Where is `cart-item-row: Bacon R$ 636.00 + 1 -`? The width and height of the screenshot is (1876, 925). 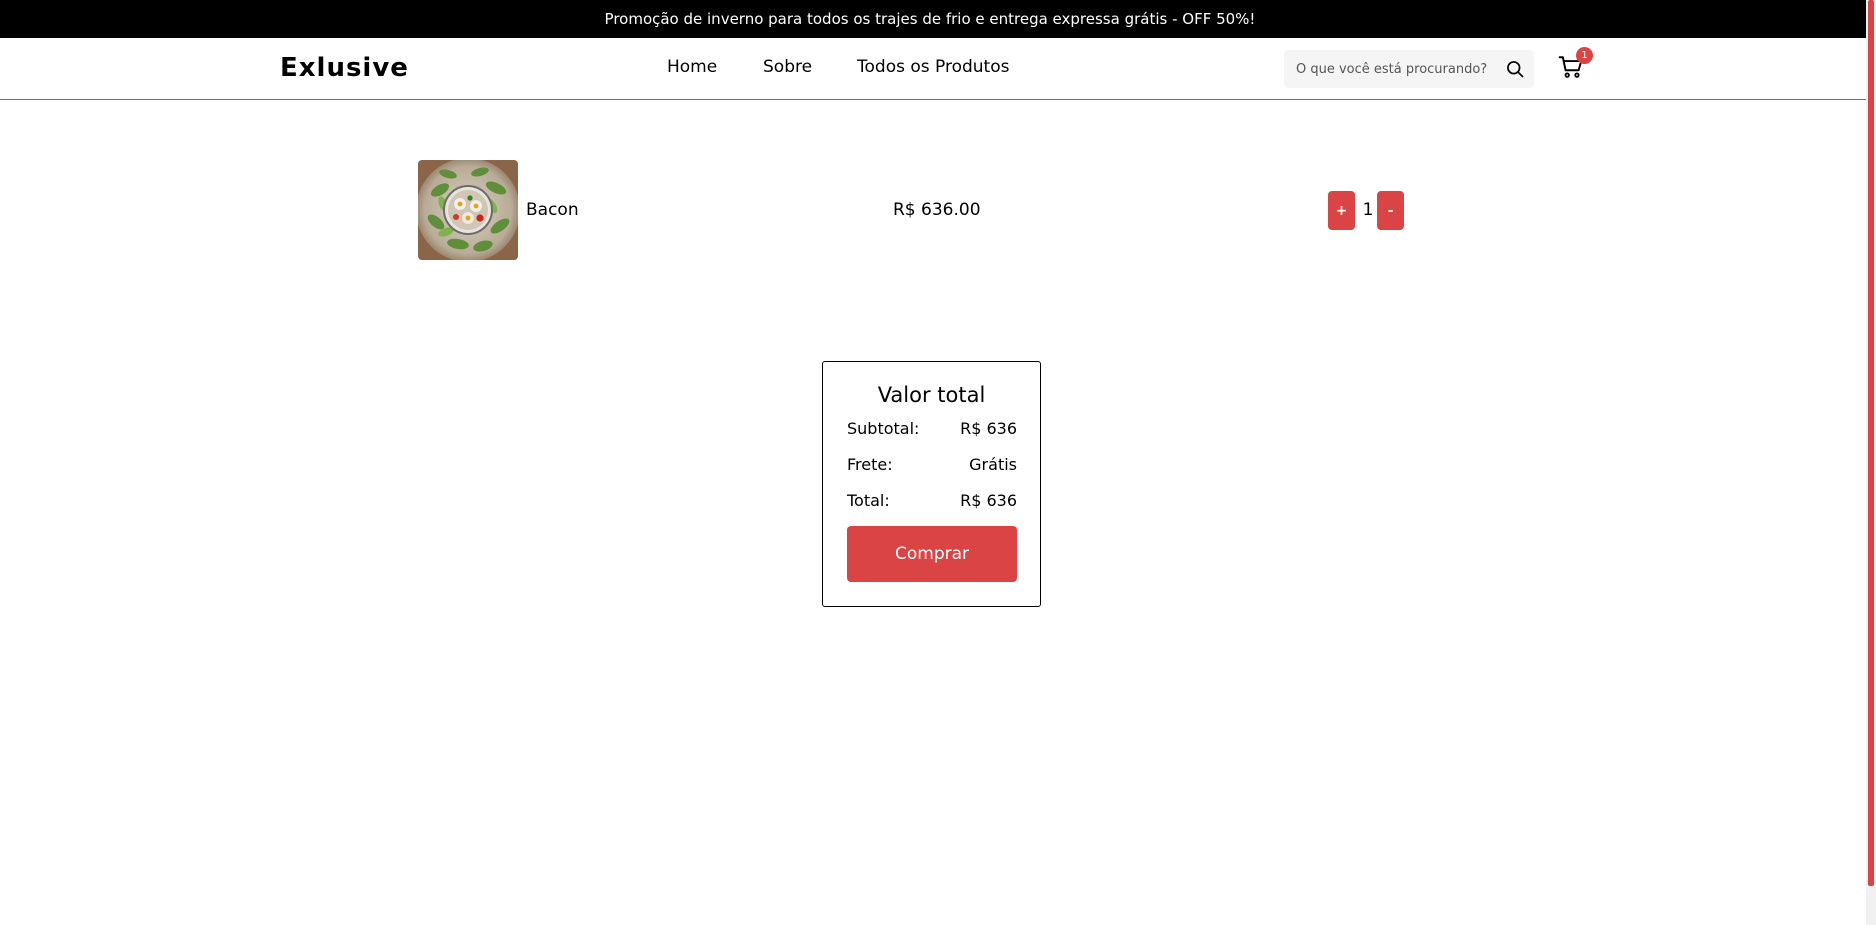
cart-item-row: Bacon R$ 636.00 + 1 - is located at coordinates (918, 211).